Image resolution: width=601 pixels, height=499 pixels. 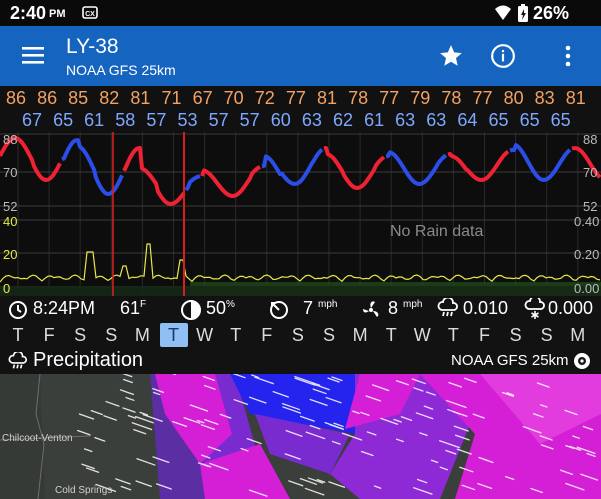 I want to click on more-vert-icon, so click(x=568, y=58).